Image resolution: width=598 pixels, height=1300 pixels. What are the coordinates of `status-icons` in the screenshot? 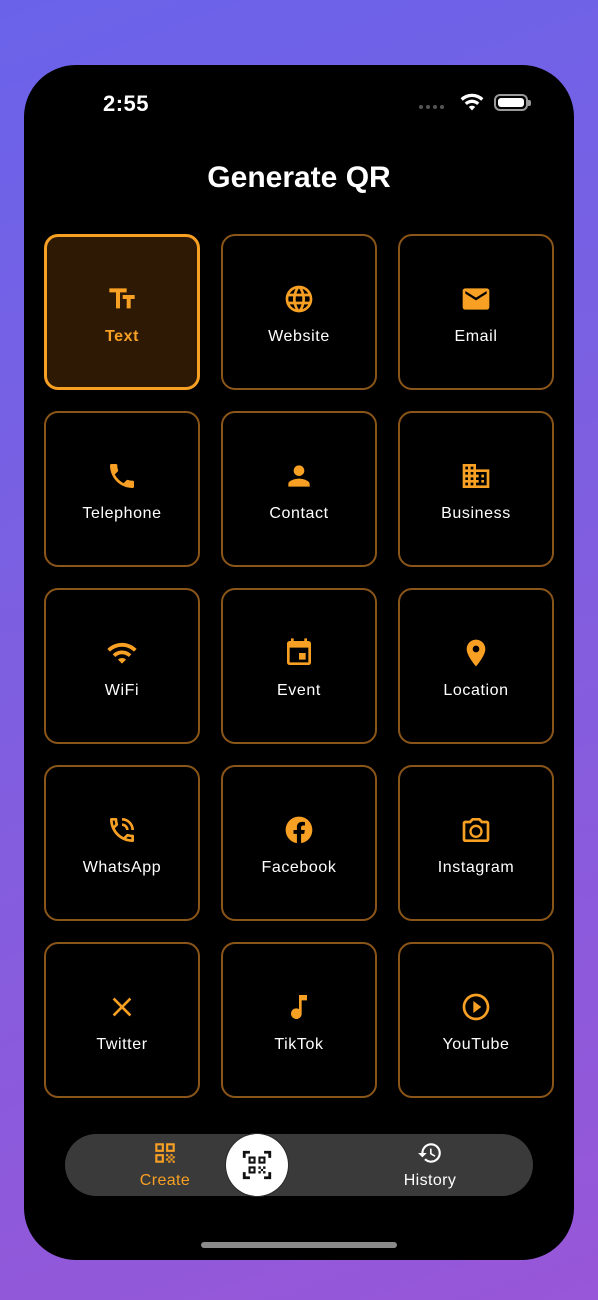 It's located at (475, 102).